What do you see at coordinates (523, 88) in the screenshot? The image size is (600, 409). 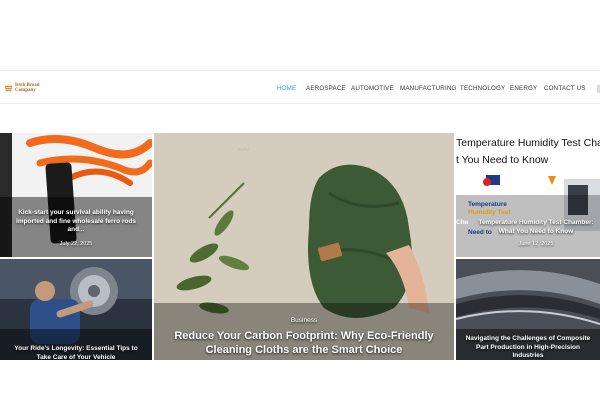 I see `nav-item-energy: ENERGY` at bounding box center [523, 88].